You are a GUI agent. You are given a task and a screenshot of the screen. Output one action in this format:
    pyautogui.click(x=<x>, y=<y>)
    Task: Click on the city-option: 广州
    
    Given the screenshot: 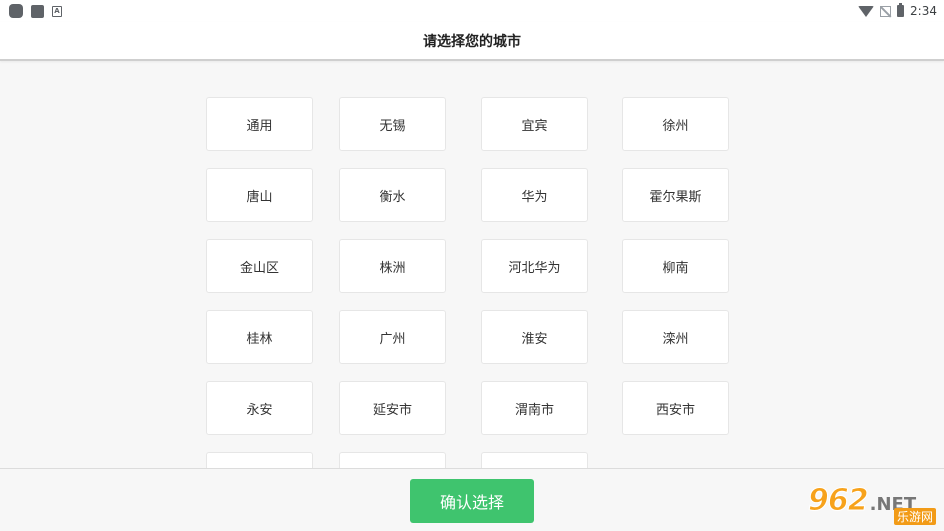 What is the action you would take?
    pyautogui.click(x=392, y=337)
    